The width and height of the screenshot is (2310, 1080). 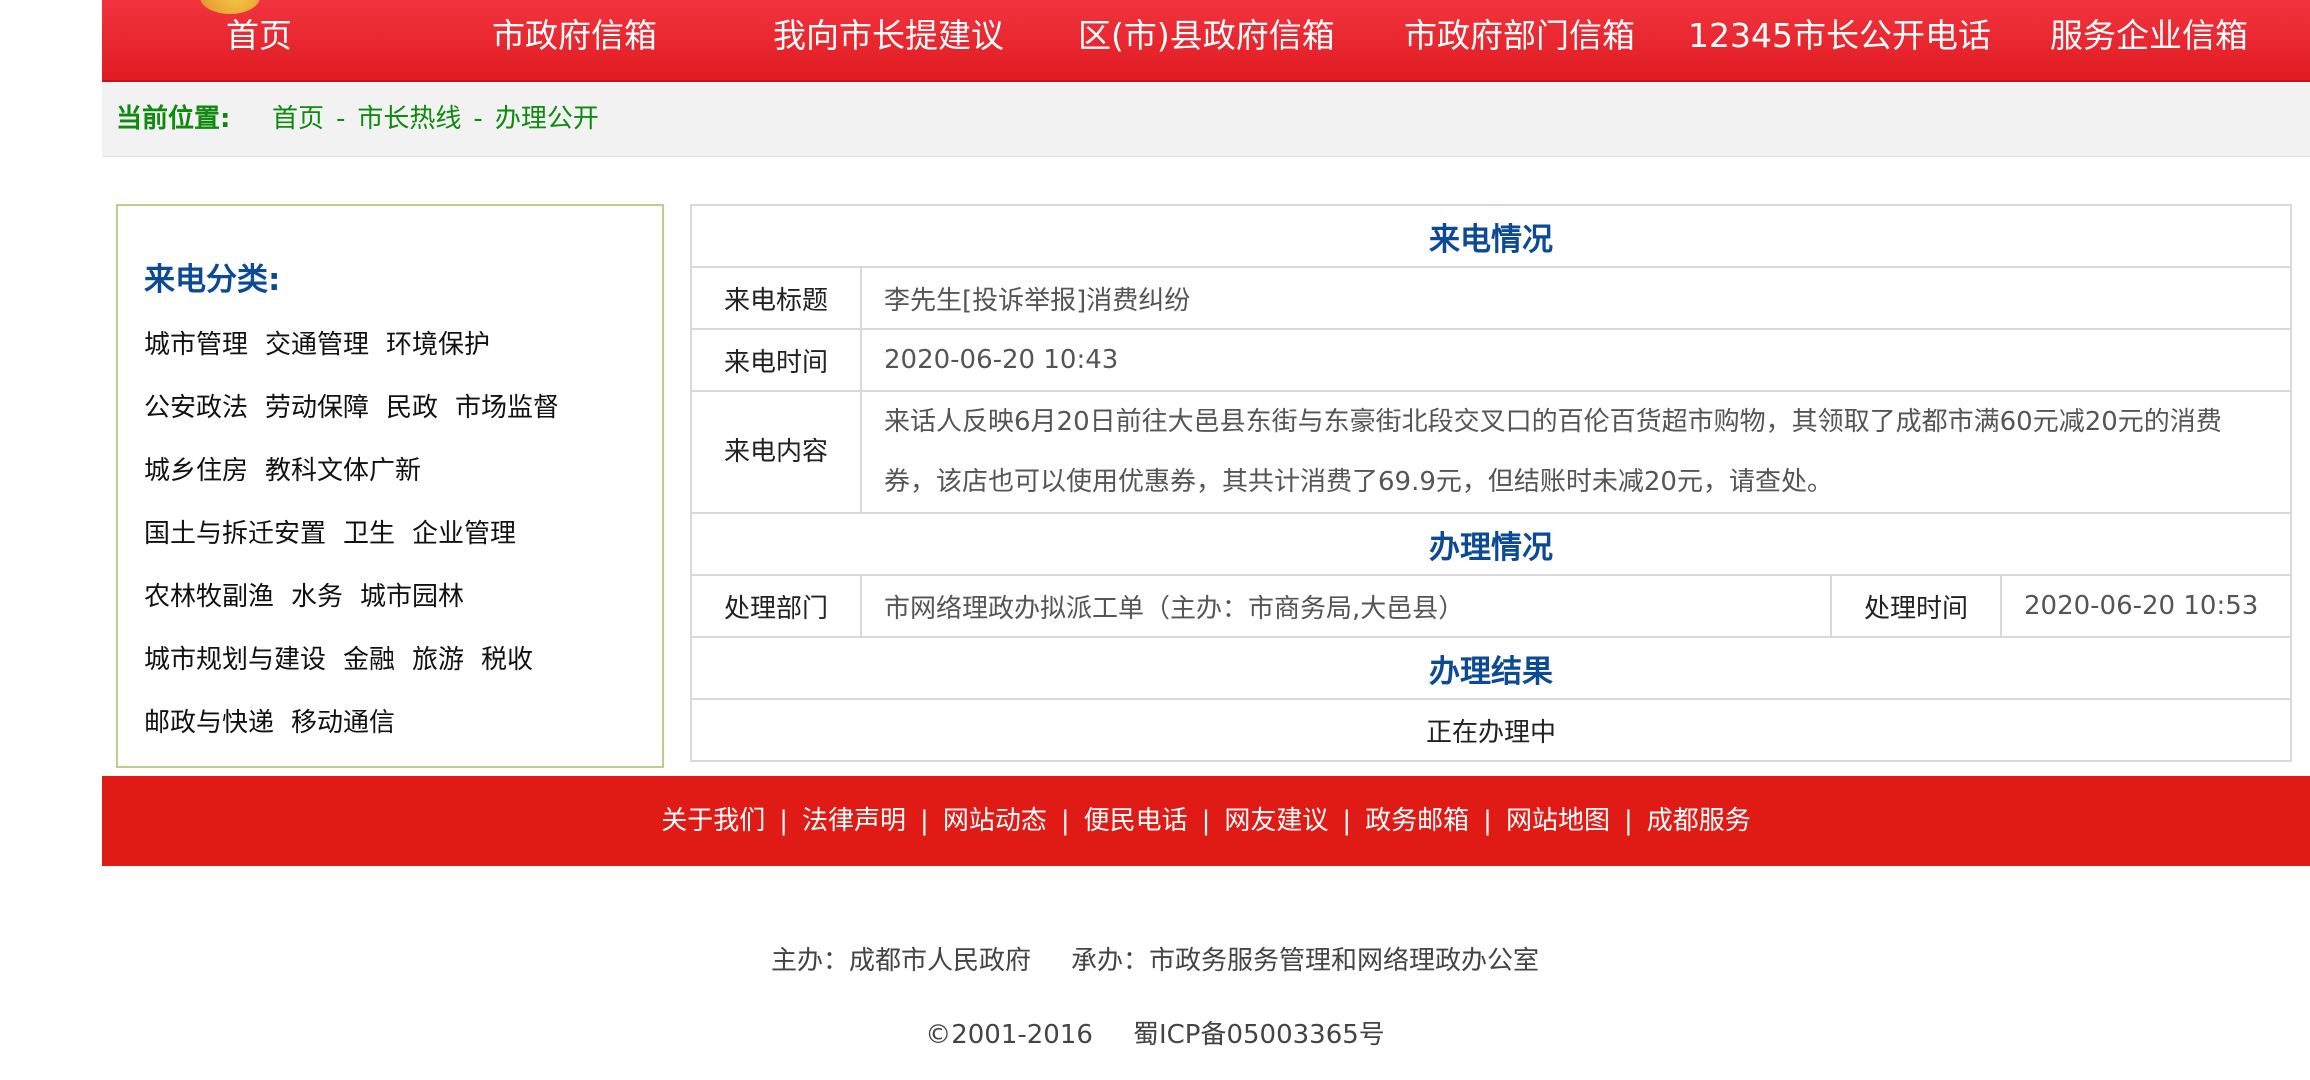 I want to click on breadcrumb-link-public: 办理公开, so click(x=547, y=119).